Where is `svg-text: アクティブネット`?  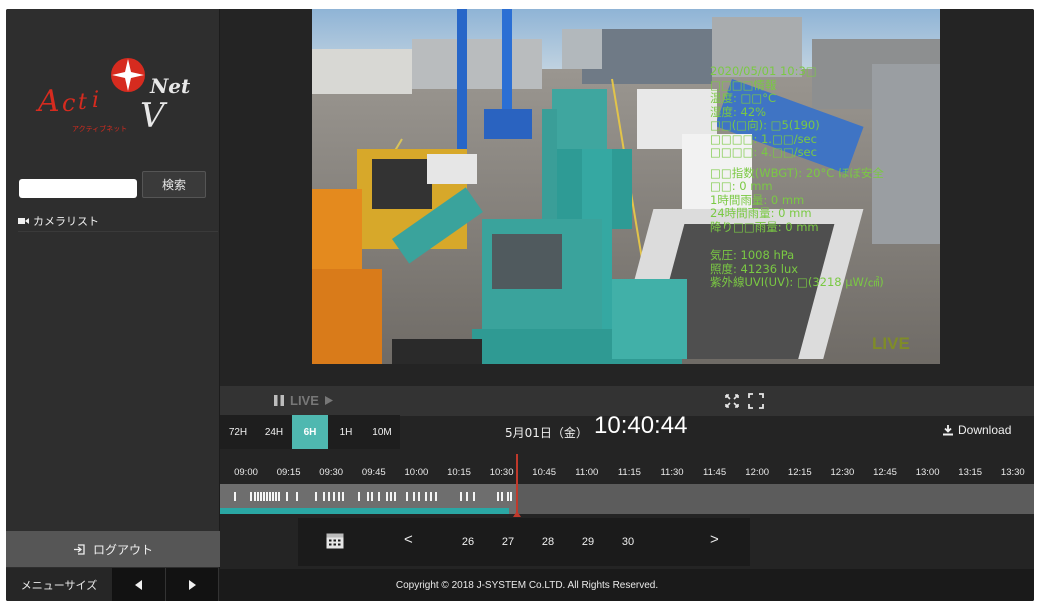
svg-text: アクティブネット is located at coordinates (99, 128).